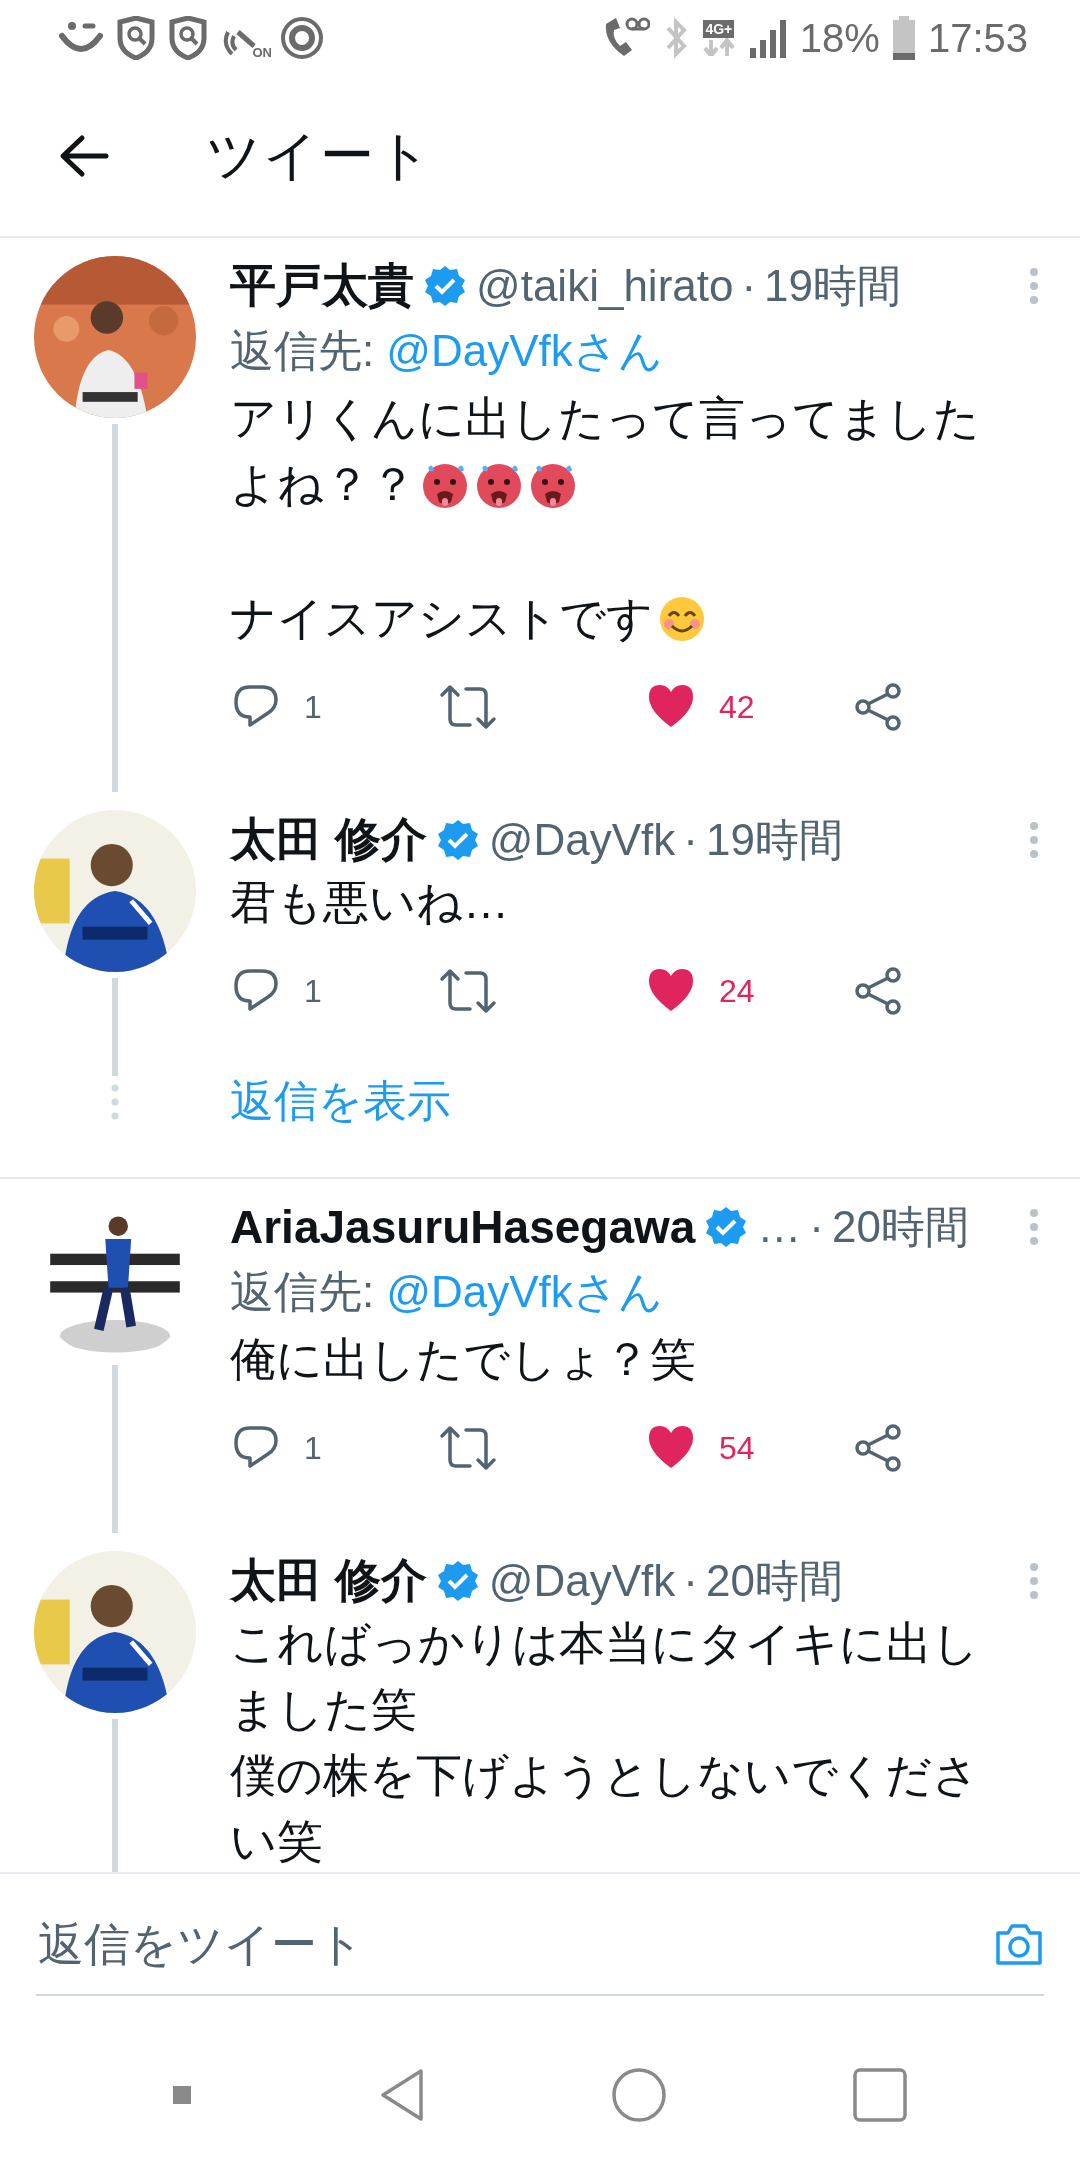 The image size is (1080, 2160). What do you see at coordinates (1019, 1944) in the screenshot?
I see `camera-icon` at bounding box center [1019, 1944].